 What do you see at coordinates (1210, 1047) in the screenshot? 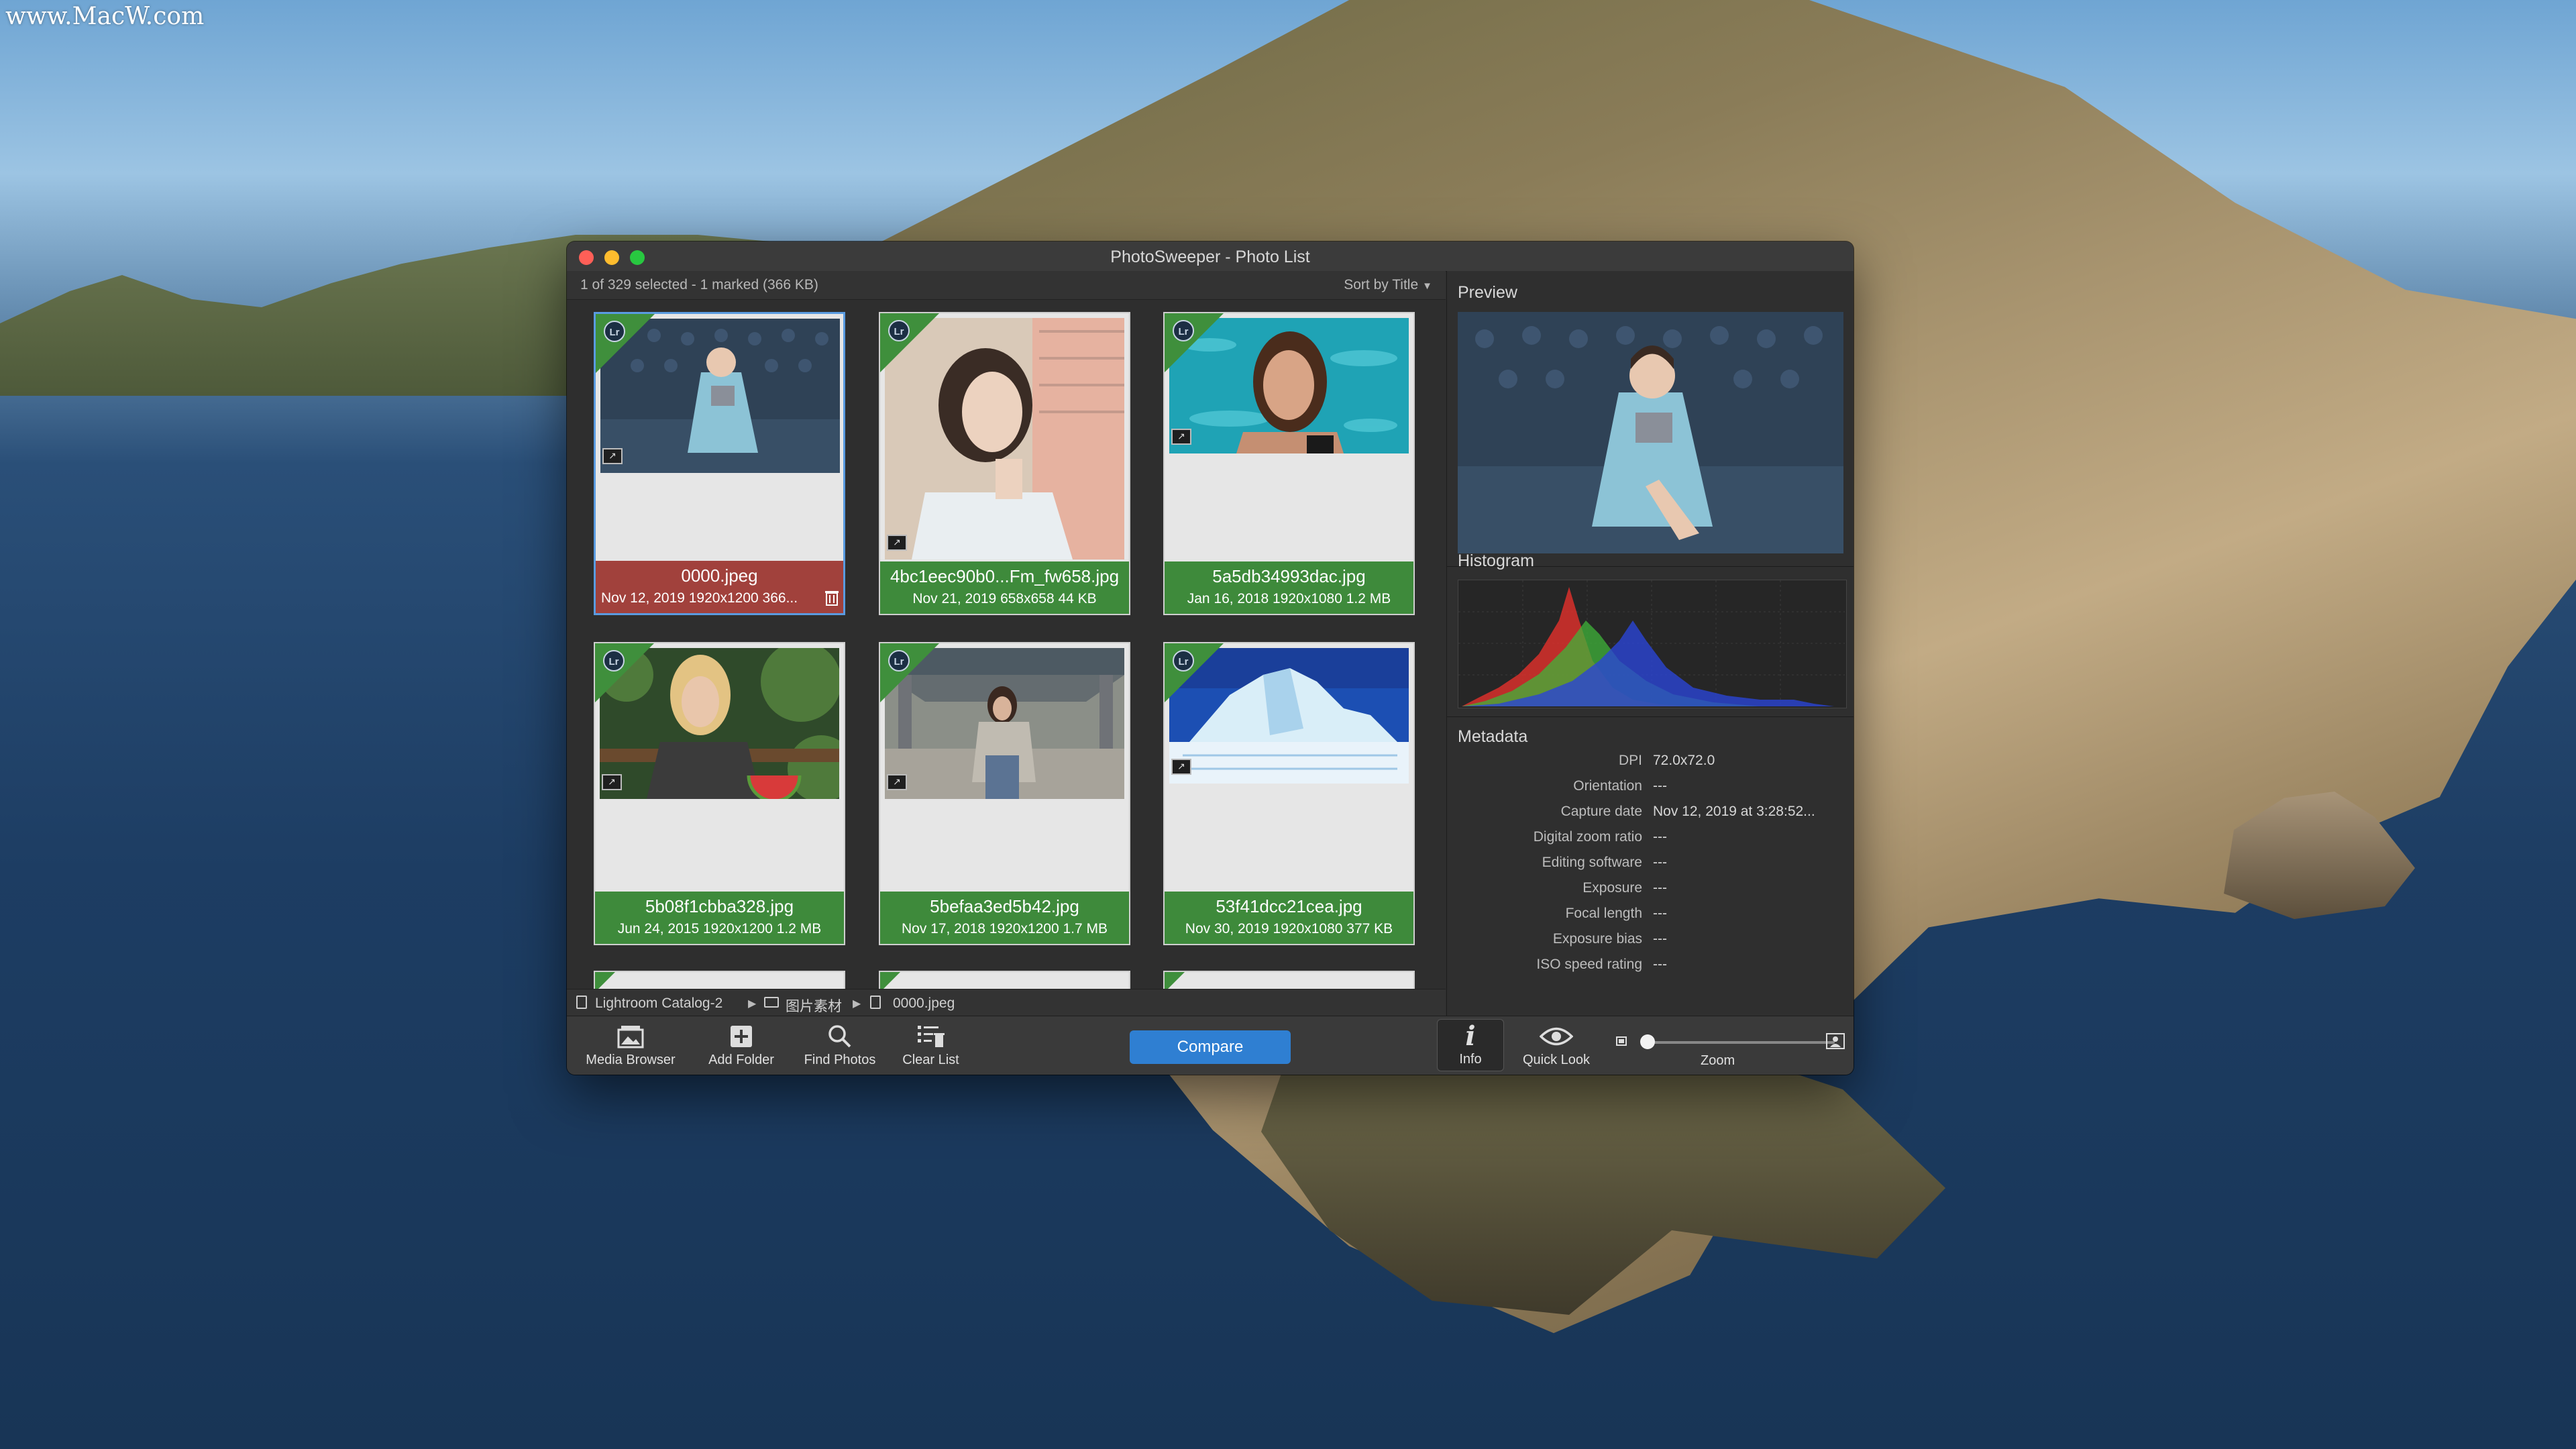
I see `compare-button: Compare` at bounding box center [1210, 1047].